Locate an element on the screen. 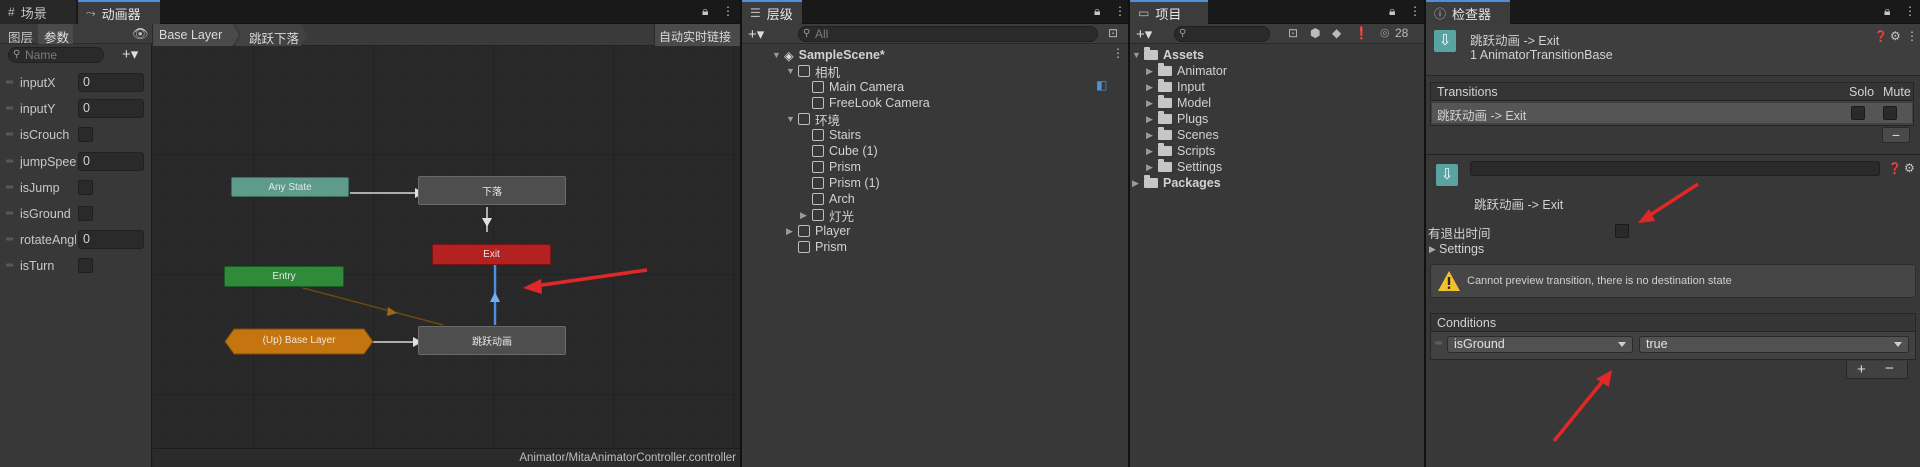 This screenshot has width=1920, height=467. tab-inspector: ⓘ 检查器 is located at coordinates (1468, 12).